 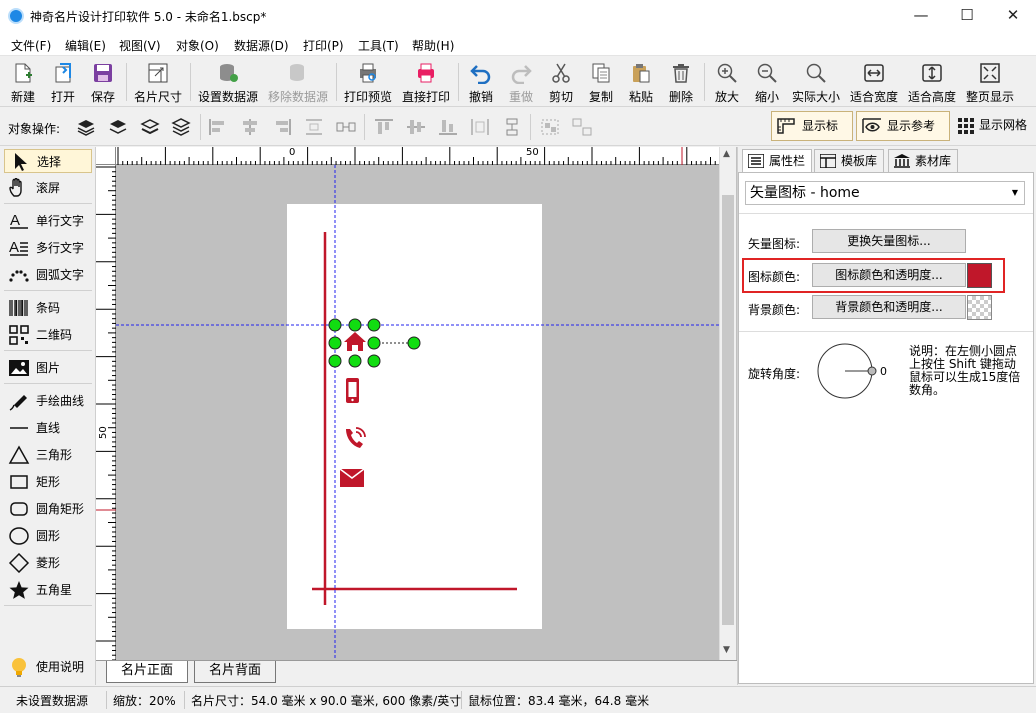 What do you see at coordinates (261, 45) in the screenshot?
I see `menu-datasource: 数据源(D)` at bounding box center [261, 45].